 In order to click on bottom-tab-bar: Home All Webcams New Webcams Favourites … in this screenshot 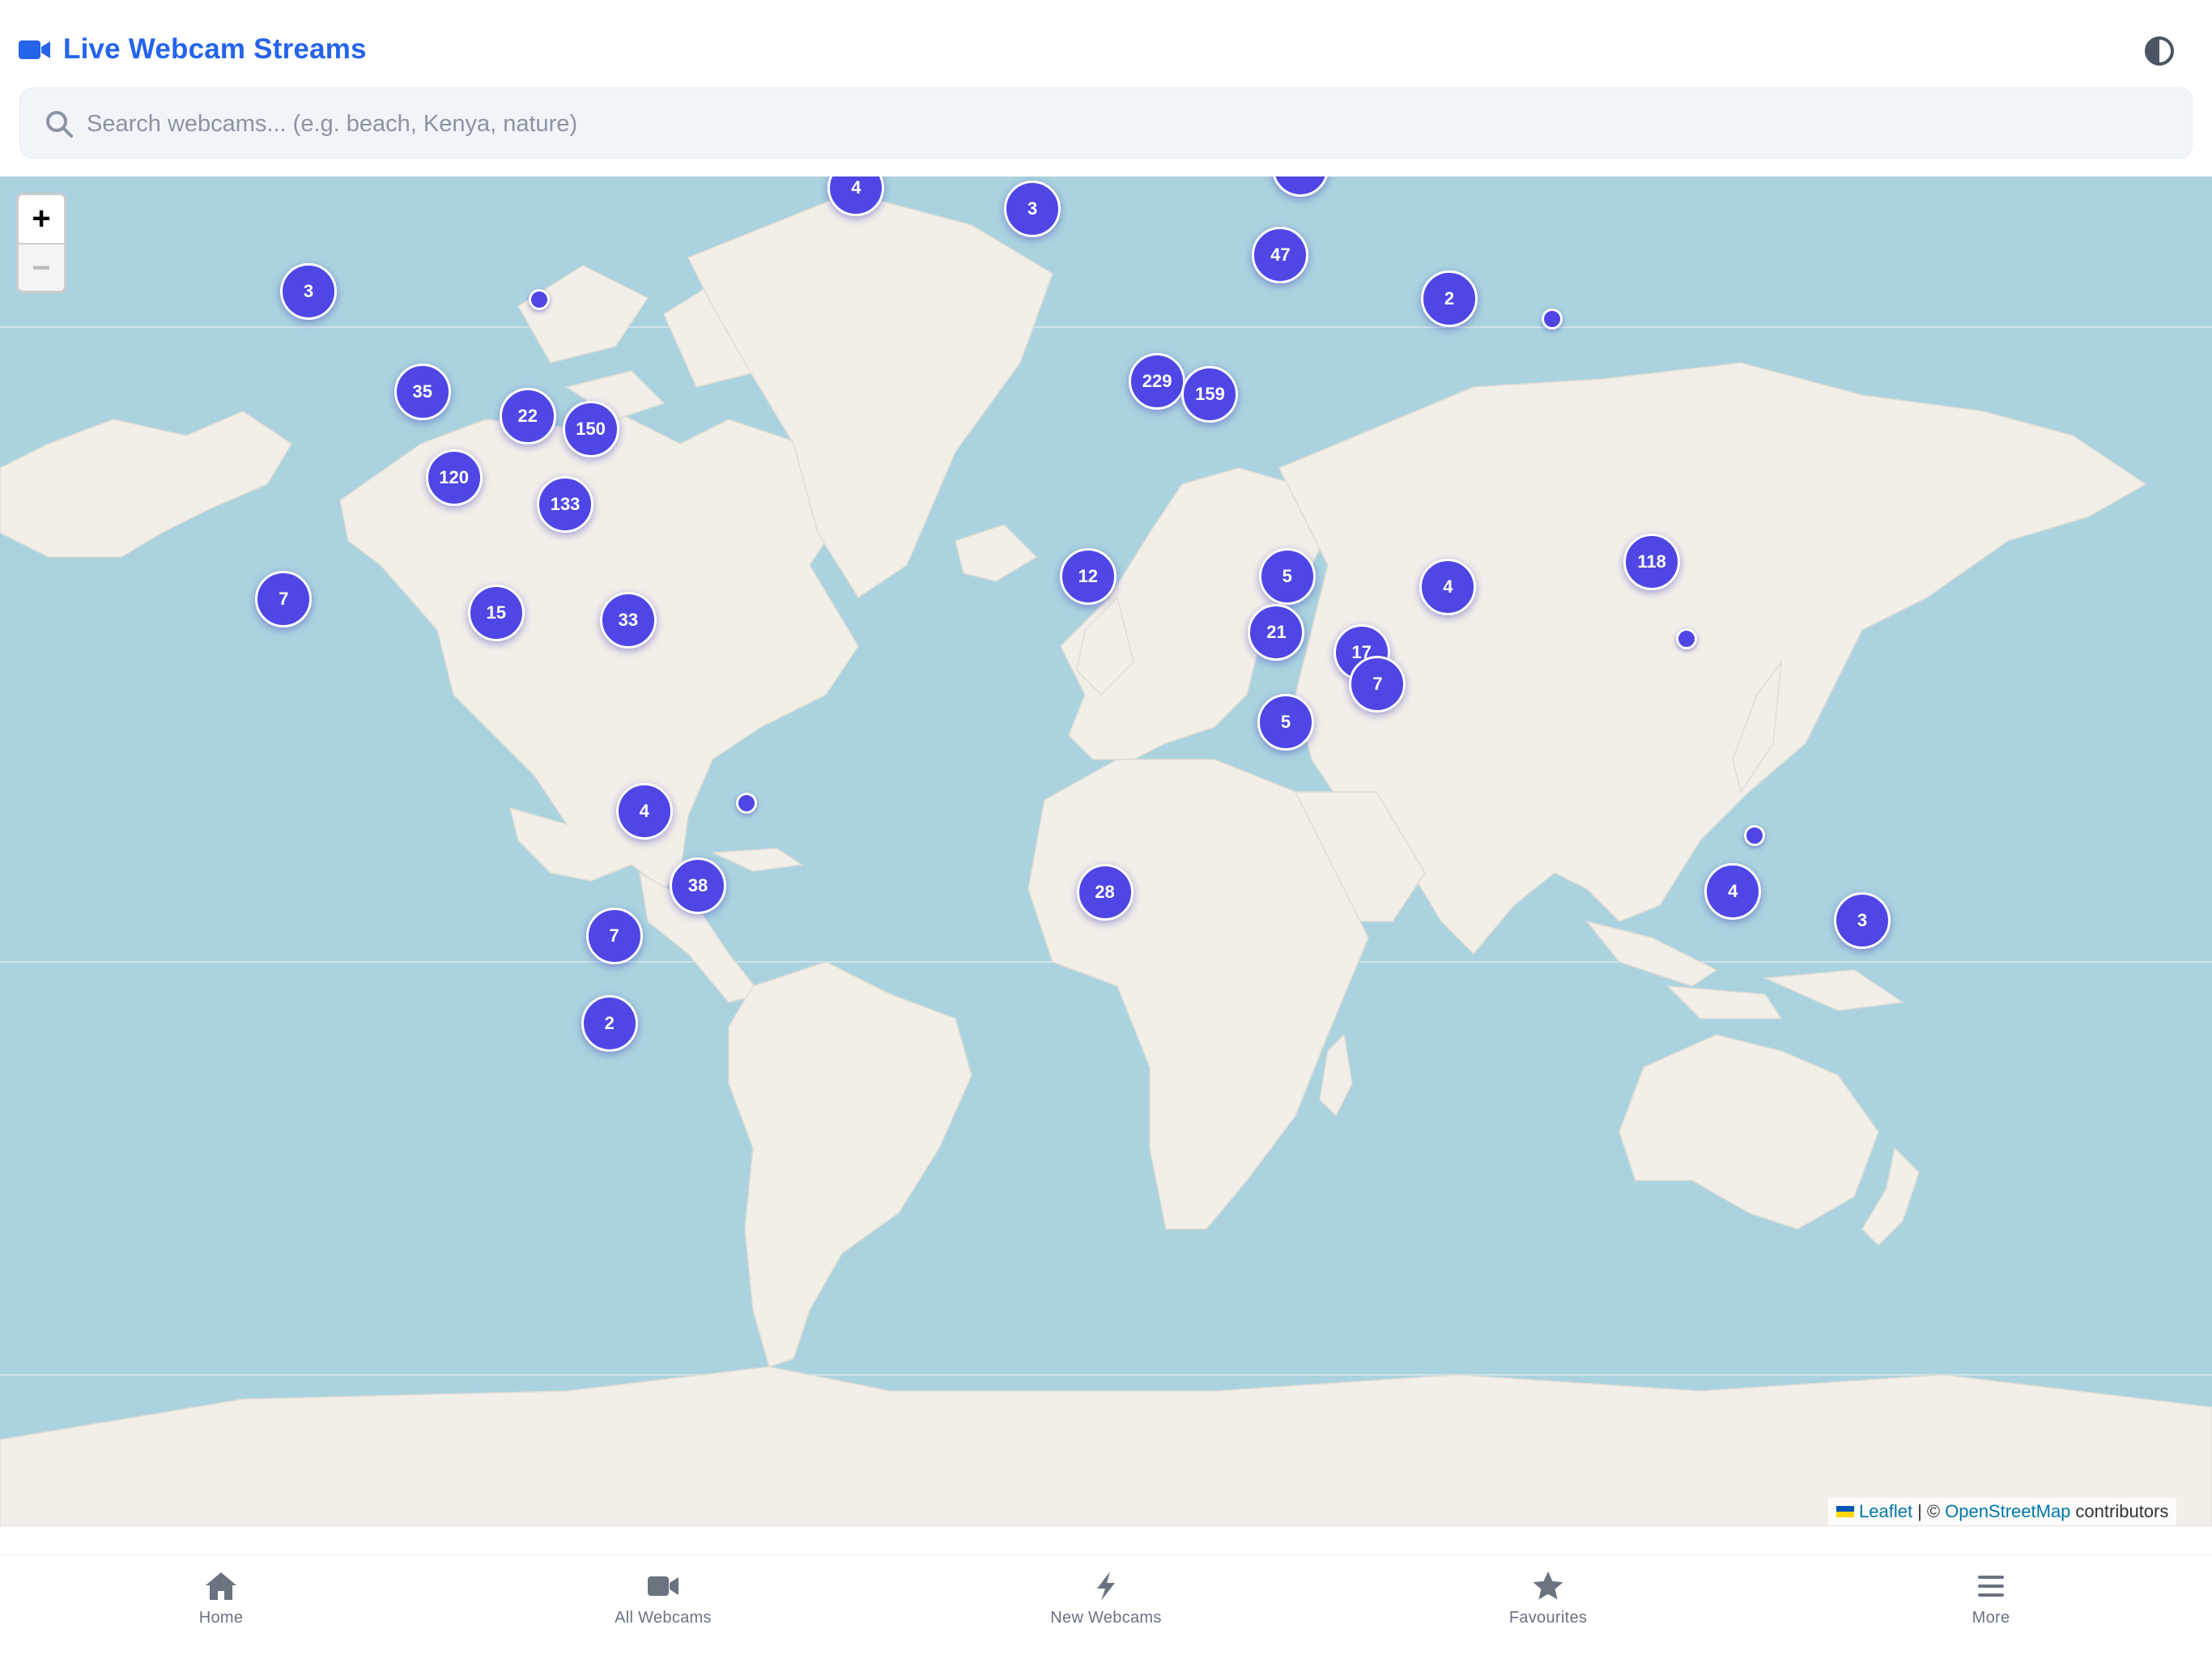, I will do `click(1106, 1607)`.